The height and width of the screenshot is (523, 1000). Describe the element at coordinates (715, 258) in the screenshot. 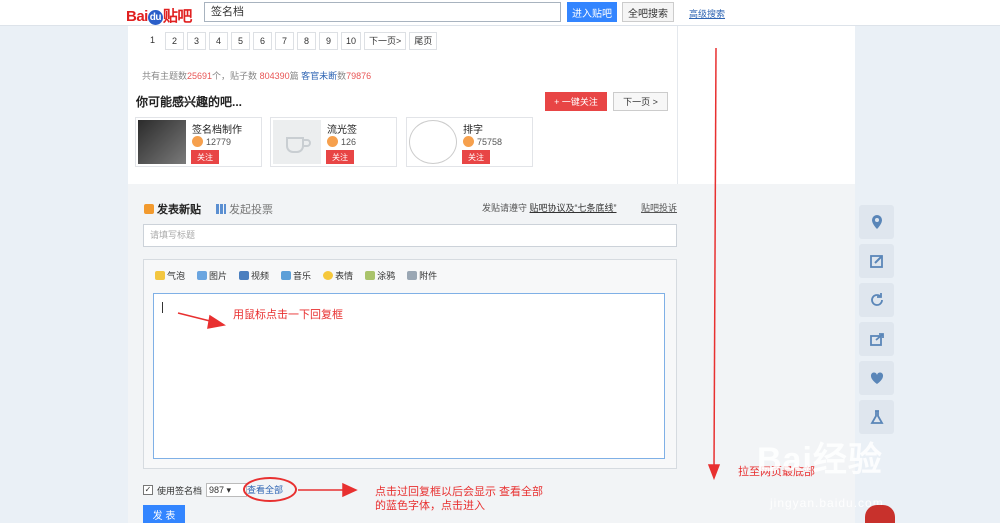

I see `arrow-scroll-down` at that location.